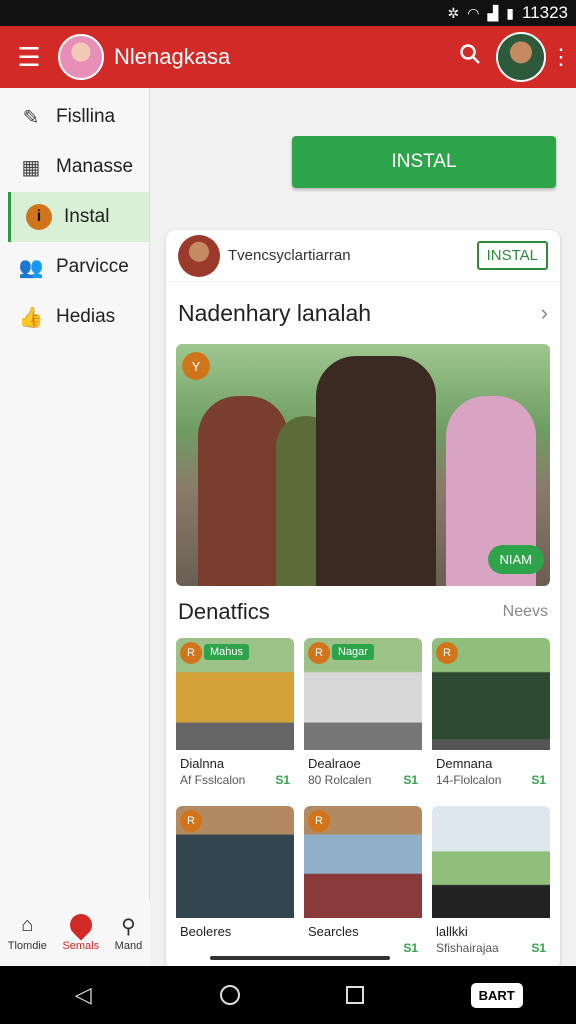  Describe the element at coordinates (470, 57) in the screenshot. I see `search-icon` at that location.